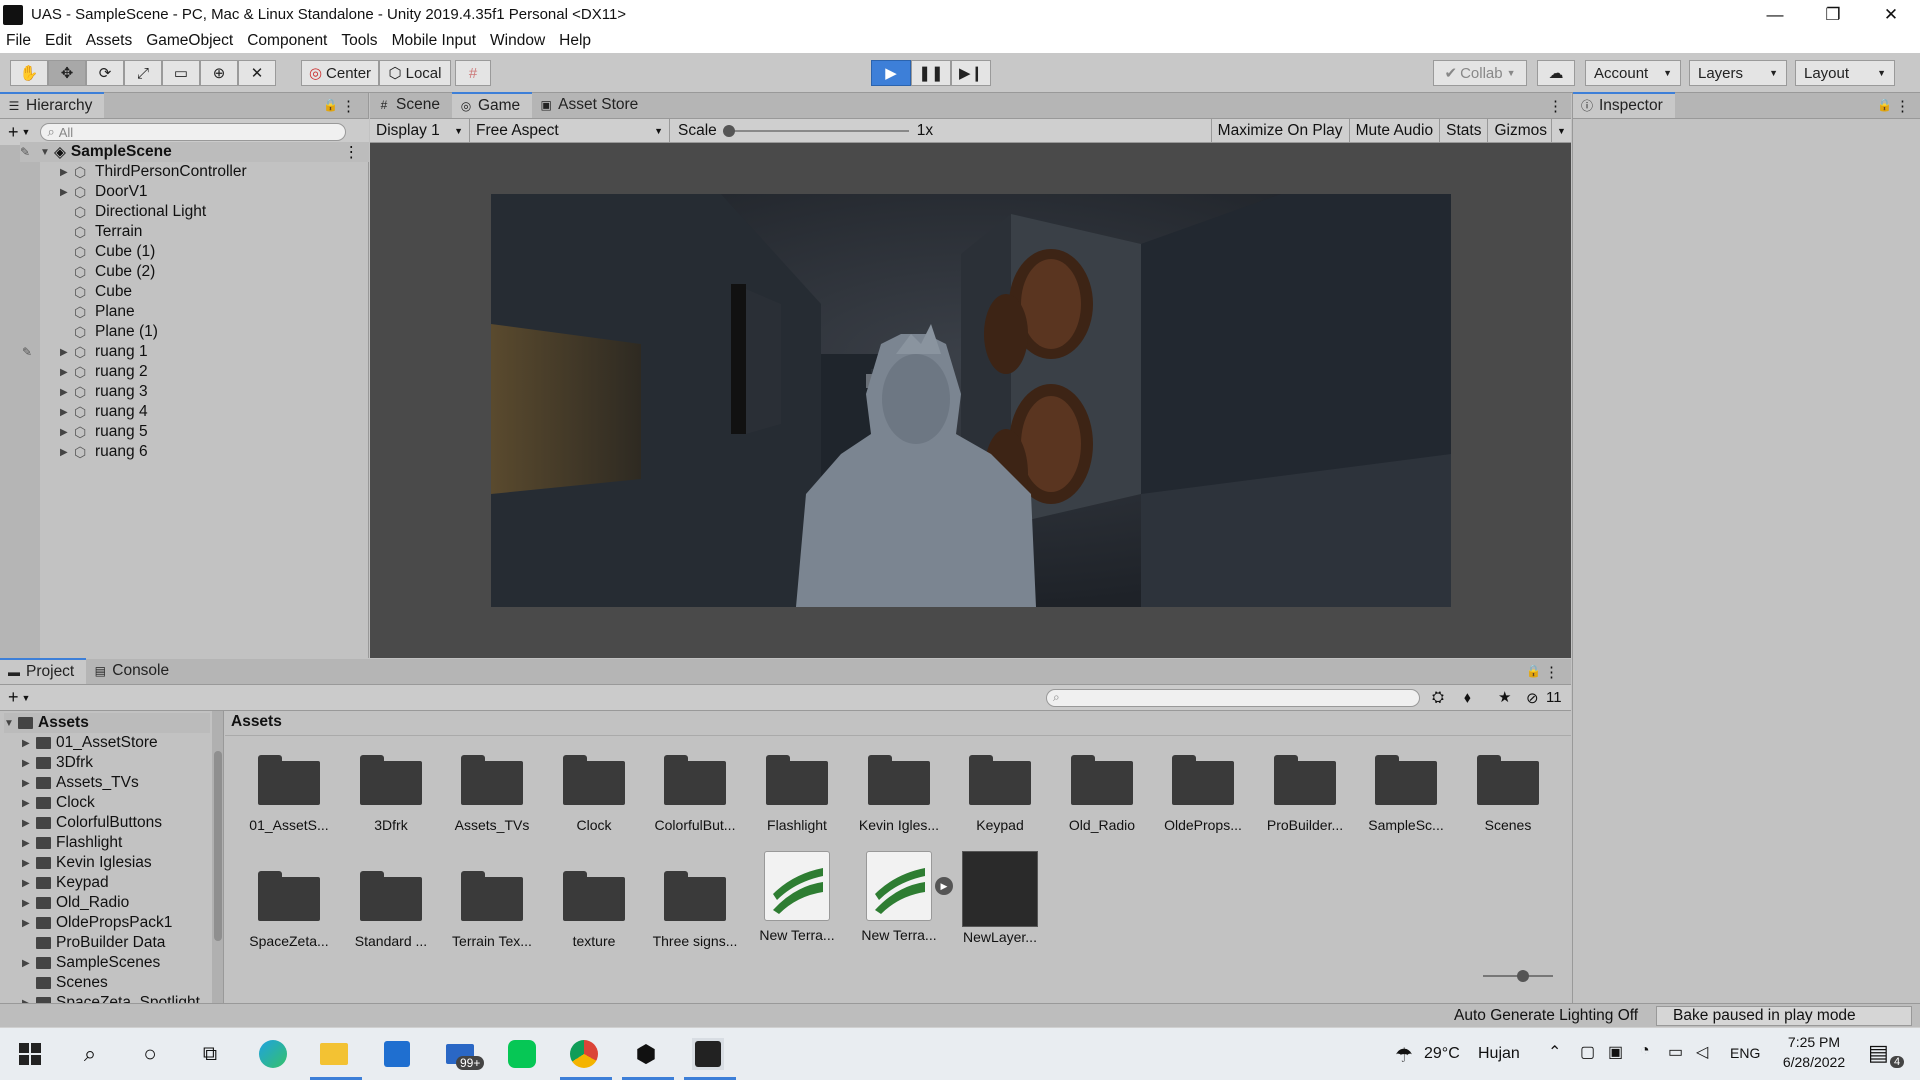 The height and width of the screenshot is (1080, 1920). Describe the element at coordinates (104, 392) in the screenshot. I see `hierarchy-item: ▶ ⬡ ruang 3` at that location.